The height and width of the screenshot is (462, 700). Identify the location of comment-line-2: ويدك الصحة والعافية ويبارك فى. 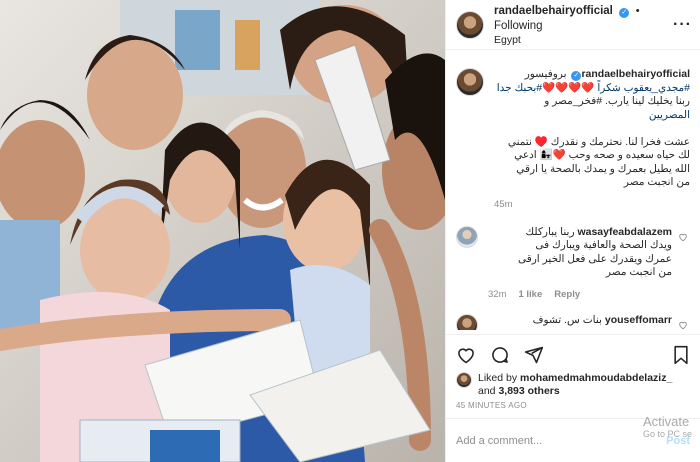
(603, 245).